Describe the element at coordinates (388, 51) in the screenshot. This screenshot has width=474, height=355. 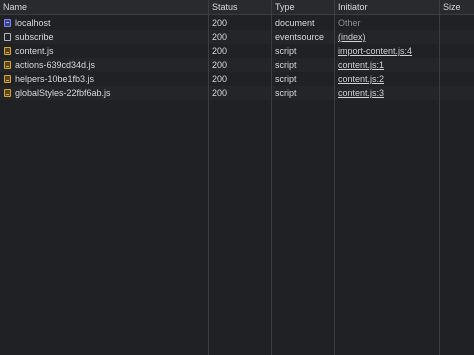
I see `request-initiator-link: import-content.js:4` at that location.